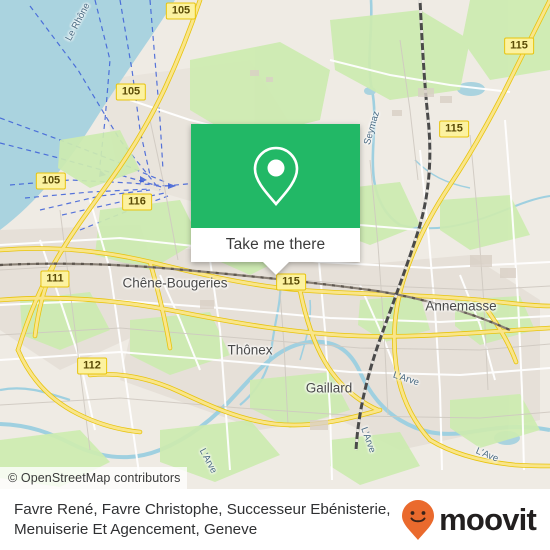 This screenshot has height=550, width=550. What do you see at coordinates (92, 366) in the screenshot?
I see `route-shield: 112` at bounding box center [92, 366].